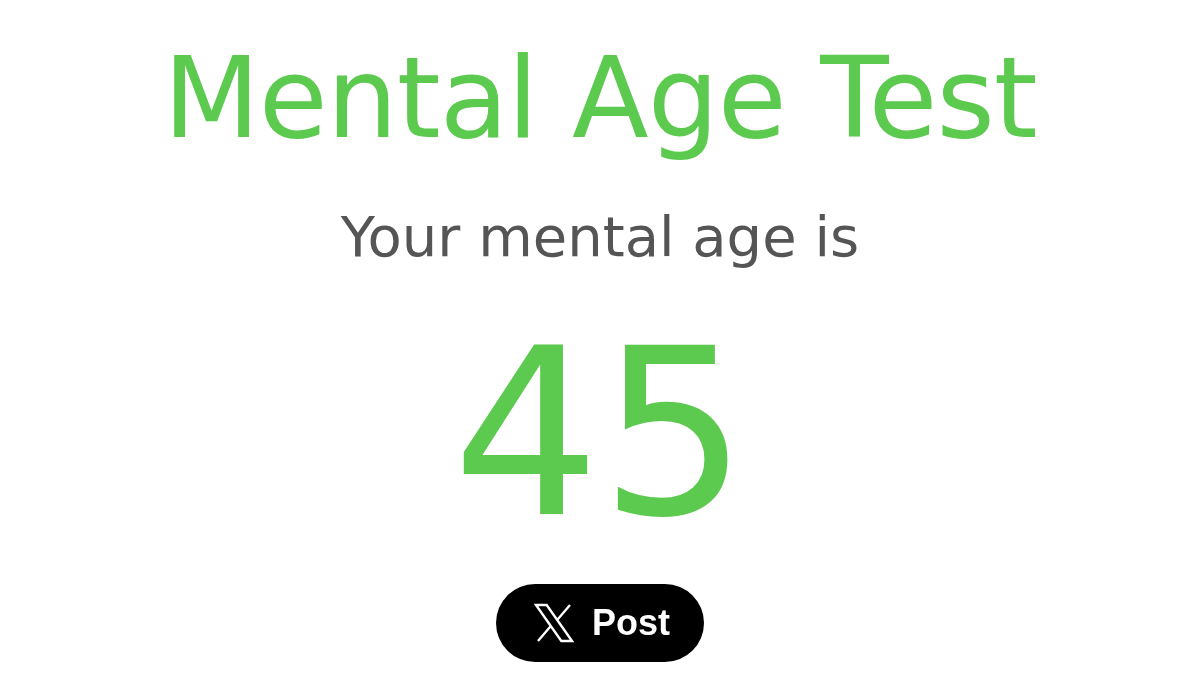 This screenshot has width=1200, height=673. What do you see at coordinates (600, 98) in the screenshot?
I see `page-title: Mental Age Test` at bounding box center [600, 98].